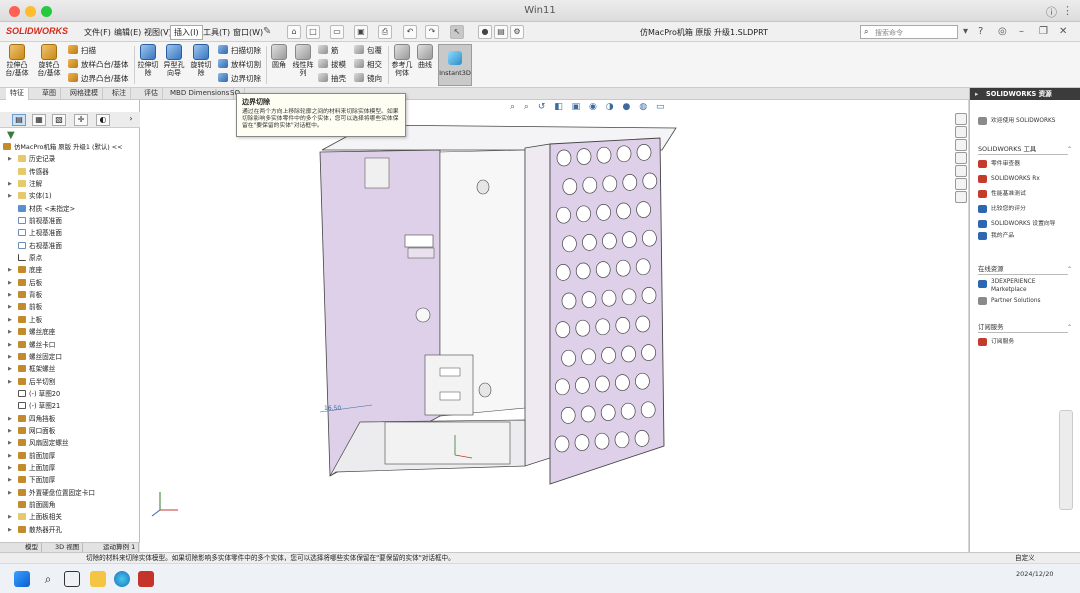 The width and height of the screenshot is (1080, 593). What do you see at coordinates (1023, 301) in the screenshot?
I see `partner-solutions-link: Partner Solutions` at bounding box center [1023, 301].